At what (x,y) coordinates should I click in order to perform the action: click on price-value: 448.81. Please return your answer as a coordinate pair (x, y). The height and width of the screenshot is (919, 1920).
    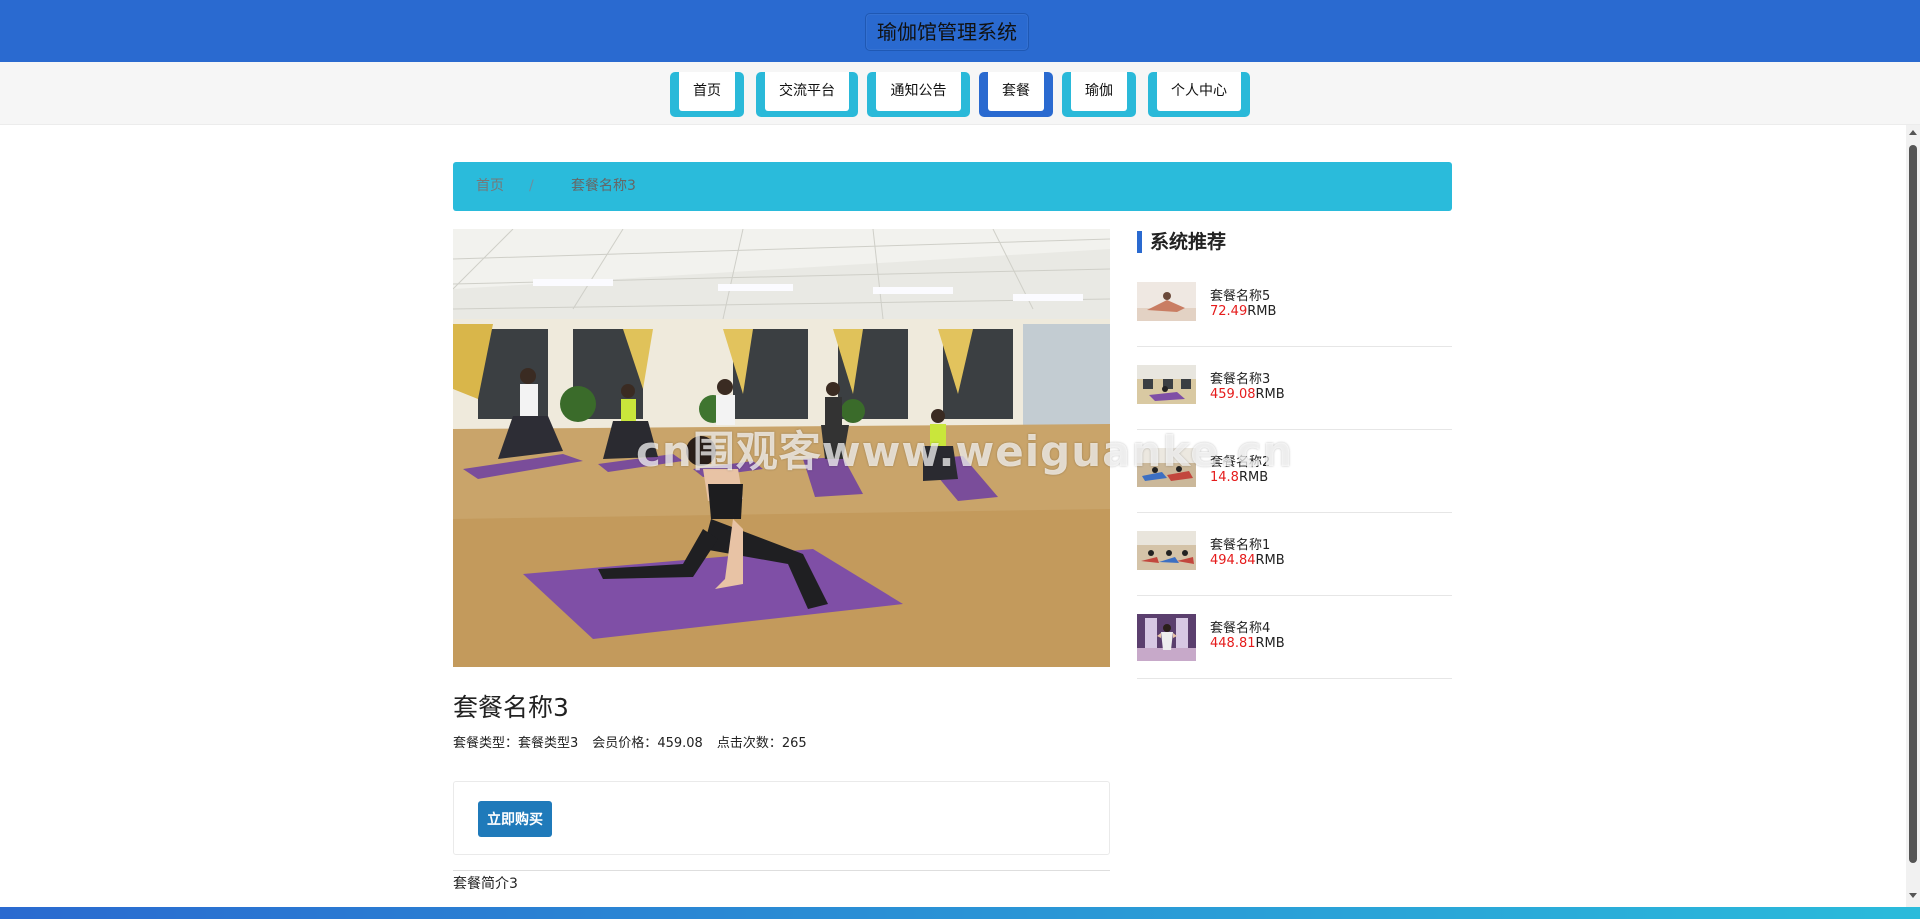
    Looking at the image, I should click on (1233, 643).